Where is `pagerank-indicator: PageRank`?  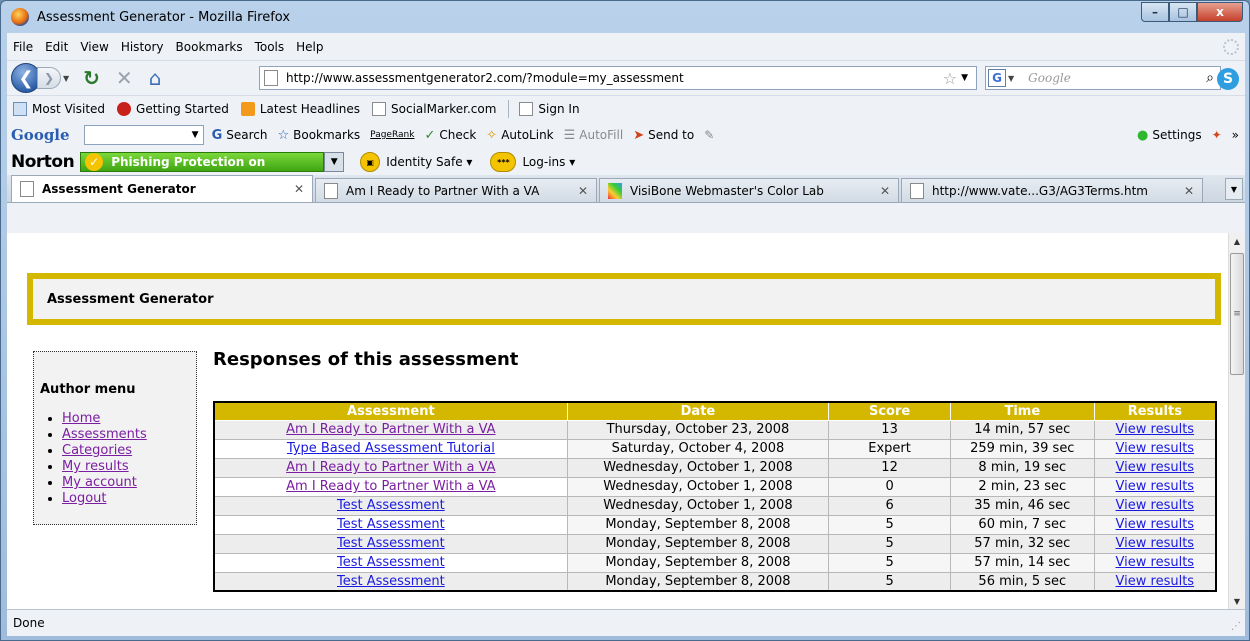 pagerank-indicator: PageRank is located at coordinates (392, 135).